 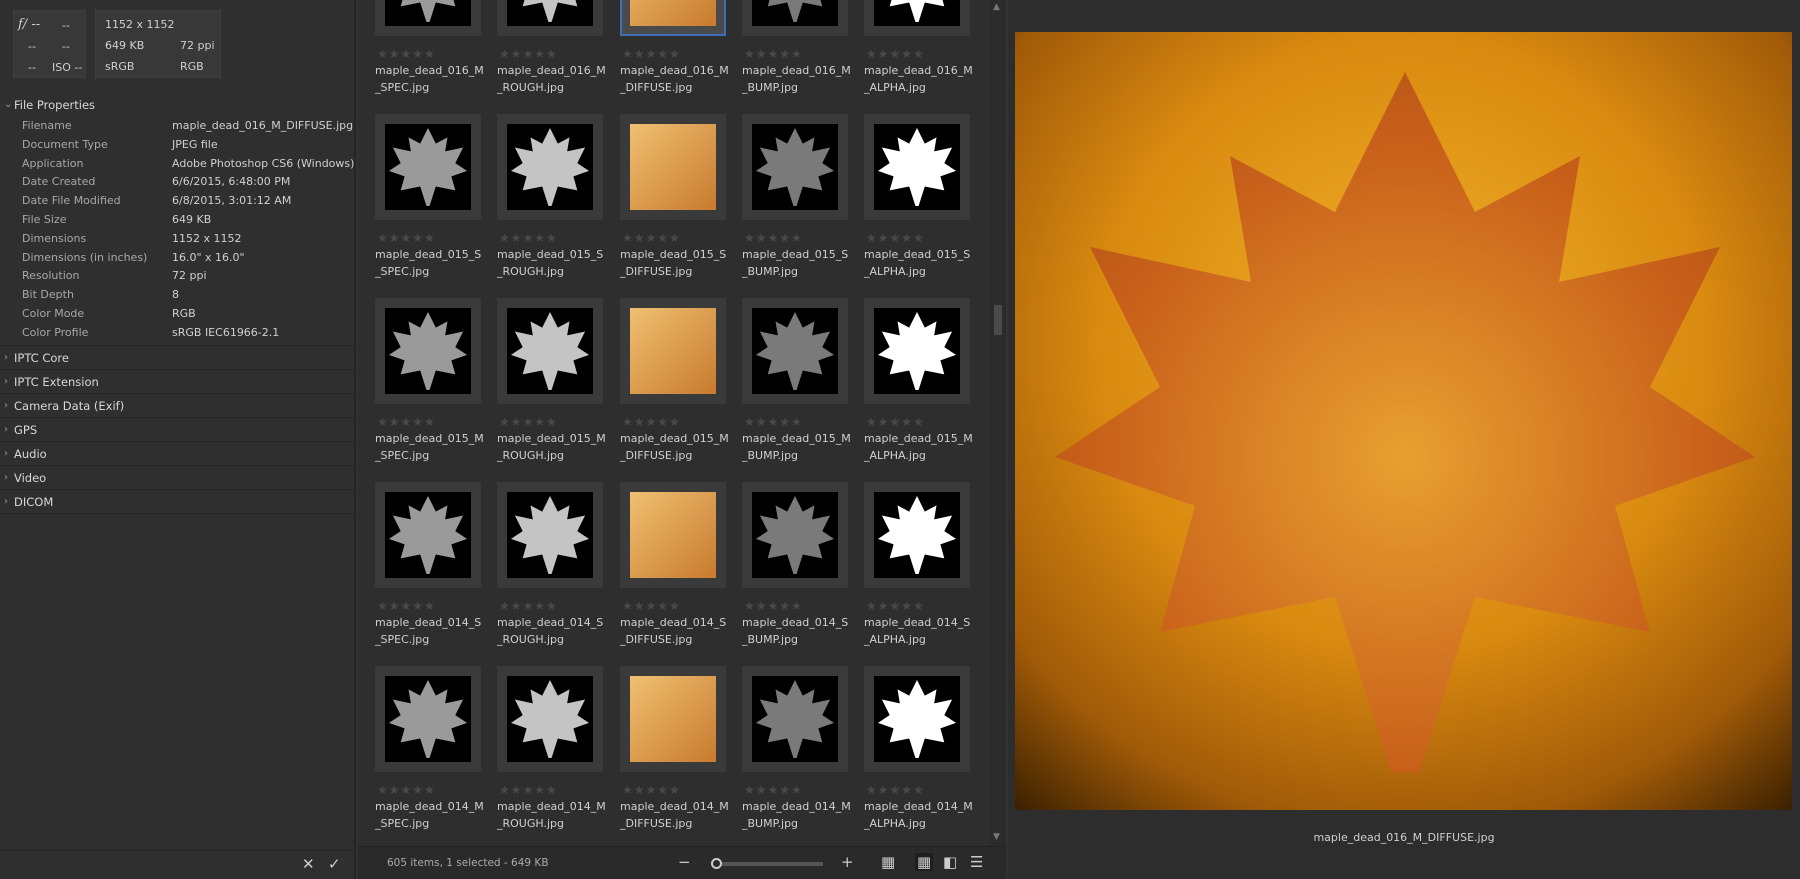 I want to click on section-audio: › Audio, so click(x=178, y=454).